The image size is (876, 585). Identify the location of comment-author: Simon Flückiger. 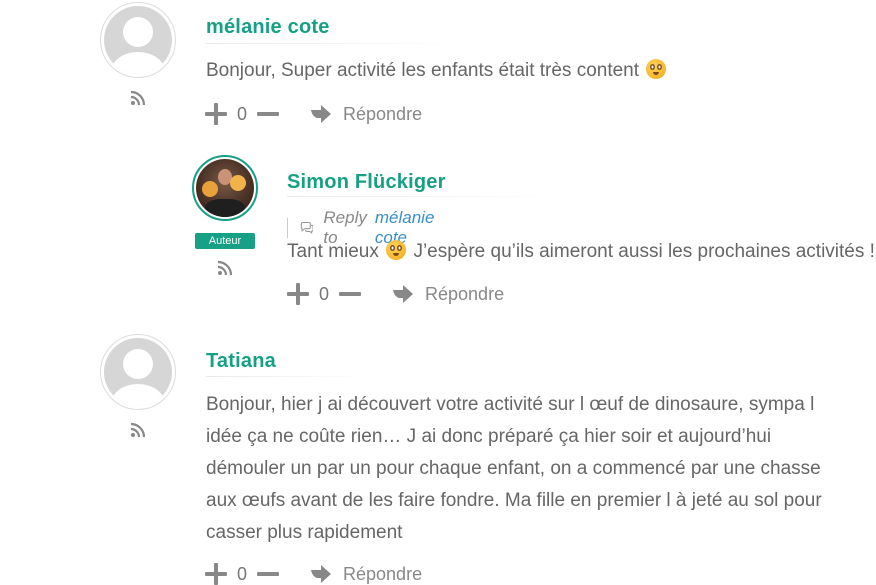
(366, 182).